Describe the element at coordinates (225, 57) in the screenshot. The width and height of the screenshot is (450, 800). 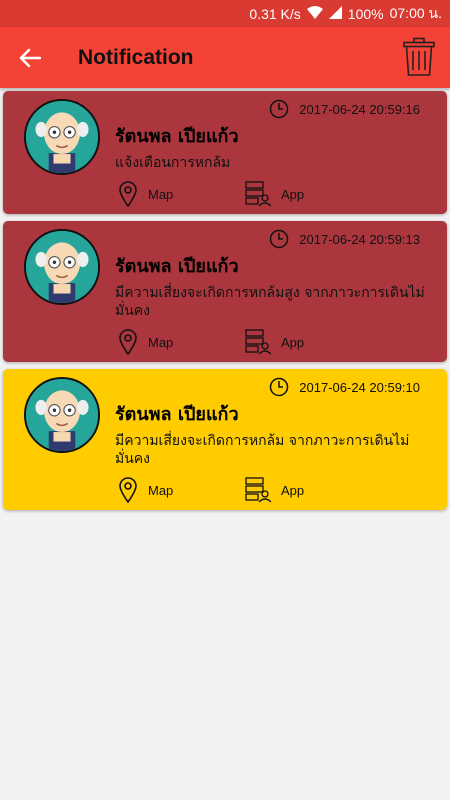
I see `app-bar: Notification` at that location.